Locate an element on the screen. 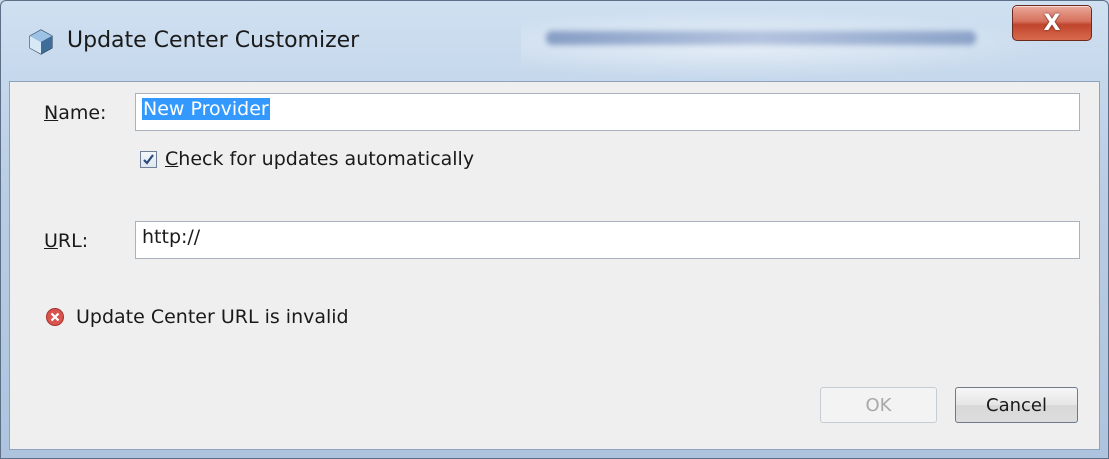  checkmark-icon is located at coordinates (148, 159).